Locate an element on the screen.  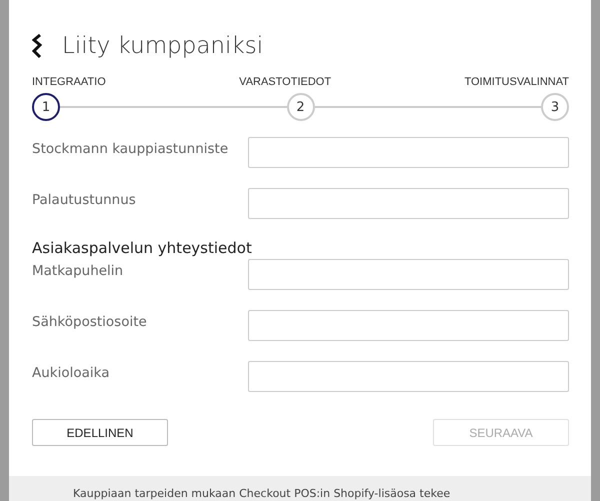
field-label: Matkapuhelin is located at coordinates (78, 270).